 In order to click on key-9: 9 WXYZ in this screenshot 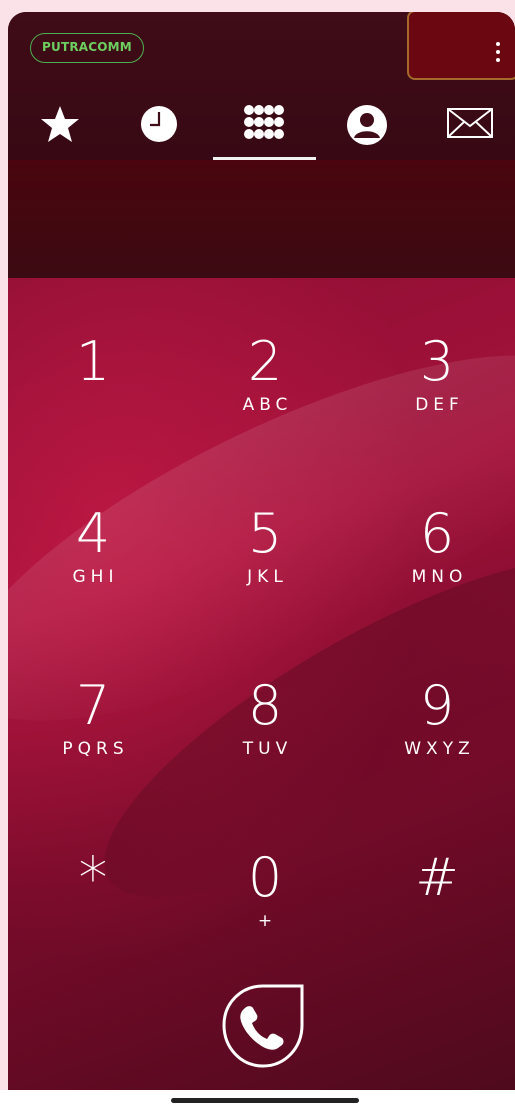, I will do `click(437, 736)`.